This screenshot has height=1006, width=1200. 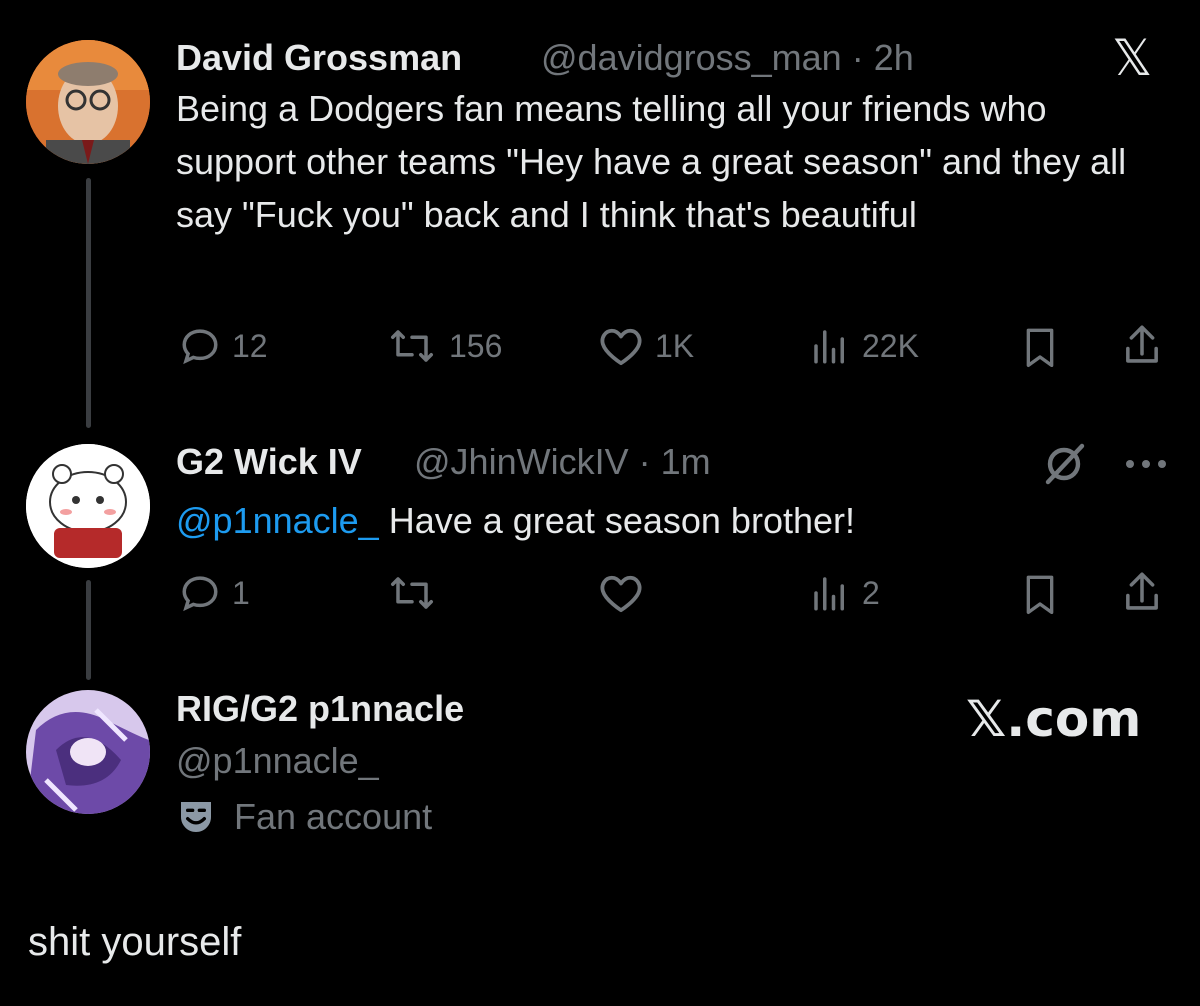 I want to click on timestamp: · 2h, so click(x=883, y=57).